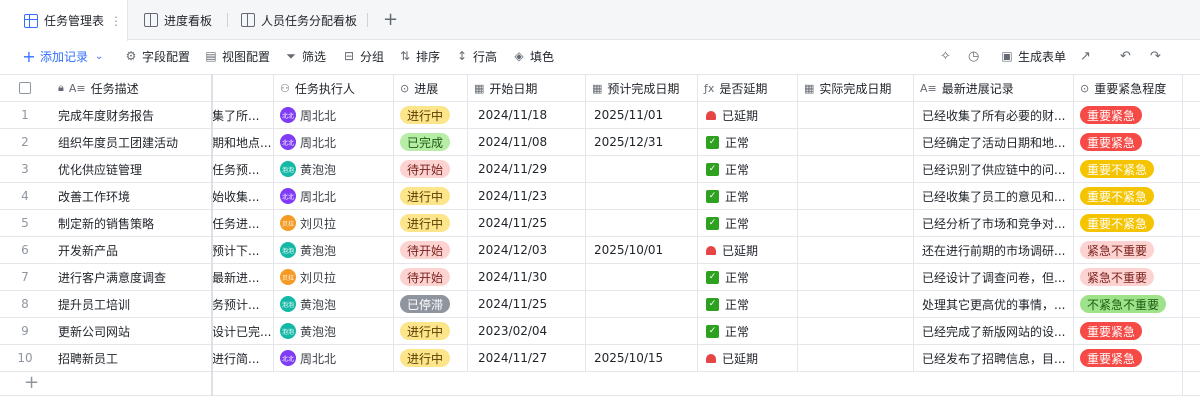 The width and height of the screenshot is (1200, 412). What do you see at coordinates (299, 20) in the screenshot?
I see `tab-people-kanban: 人员任务分配看板` at bounding box center [299, 20].